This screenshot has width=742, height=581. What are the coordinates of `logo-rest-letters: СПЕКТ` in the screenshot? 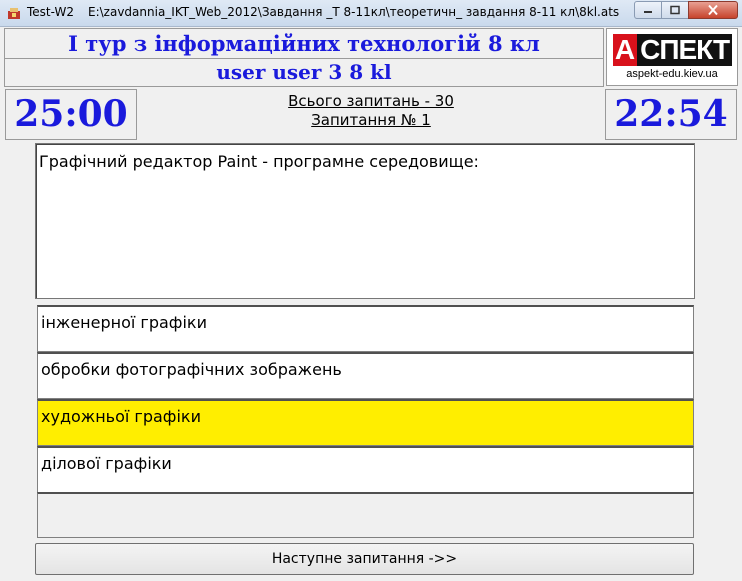 It's located at (685, 50).